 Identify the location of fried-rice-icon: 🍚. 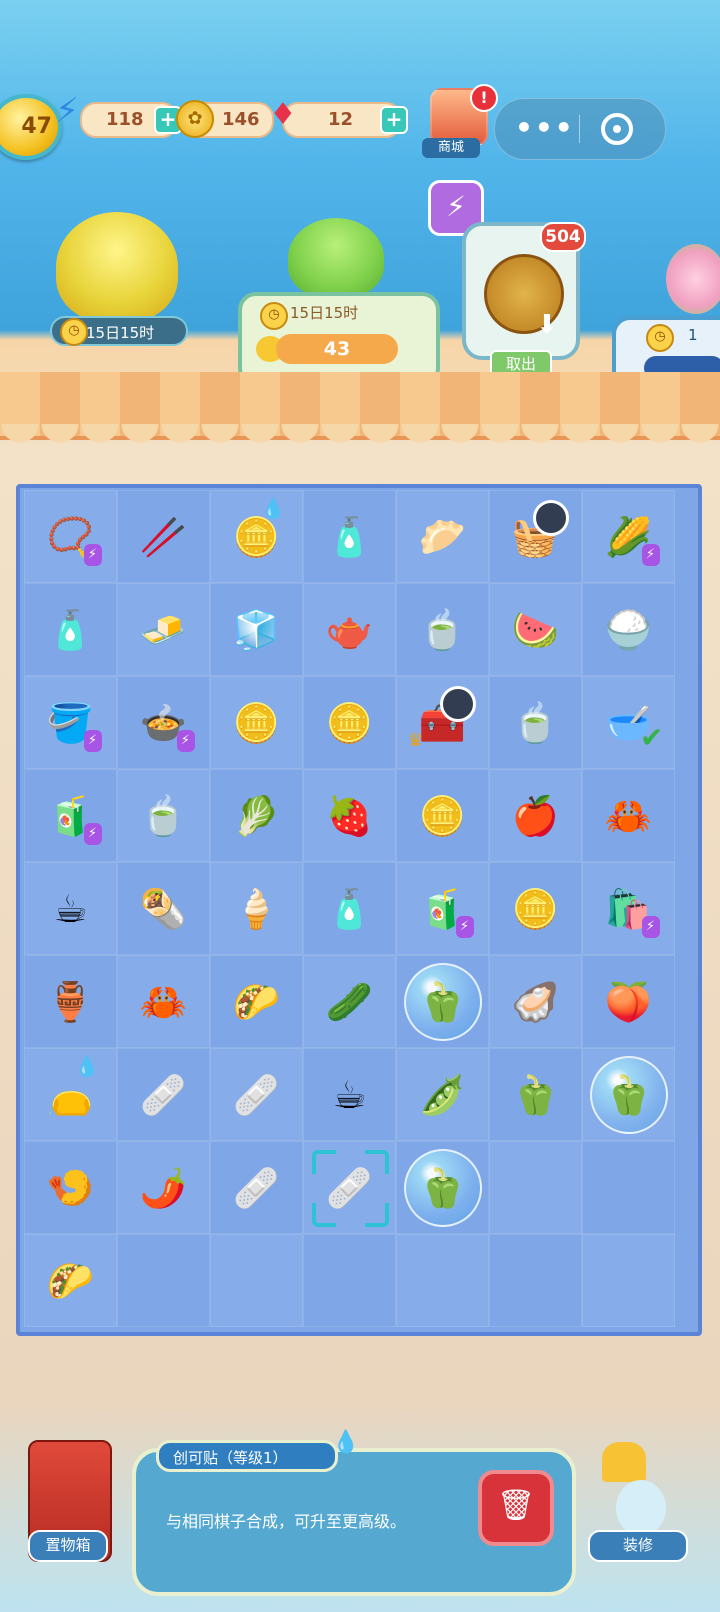
(629, 630).